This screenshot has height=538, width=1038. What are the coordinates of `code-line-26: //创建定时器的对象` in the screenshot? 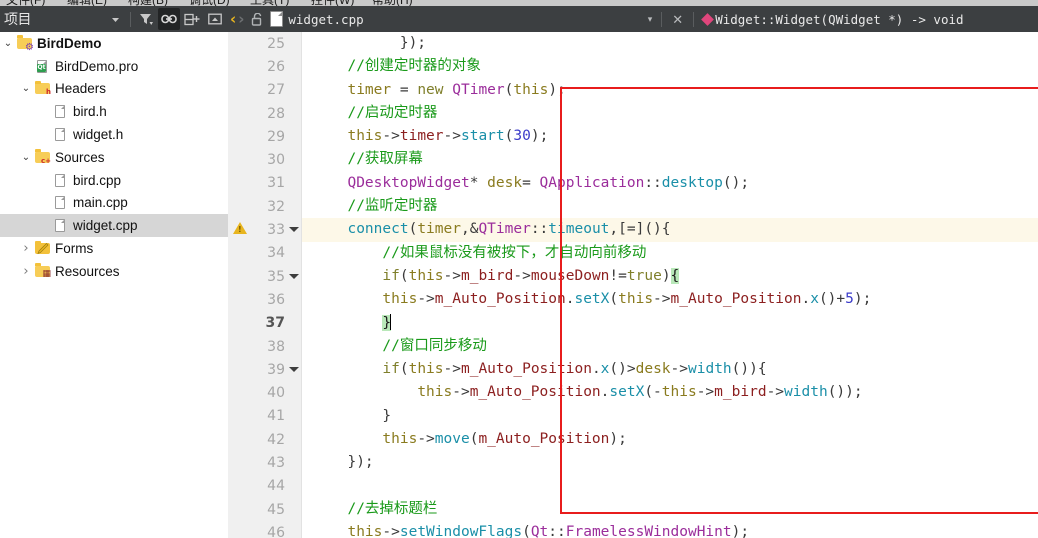 It's located at (670, 66).